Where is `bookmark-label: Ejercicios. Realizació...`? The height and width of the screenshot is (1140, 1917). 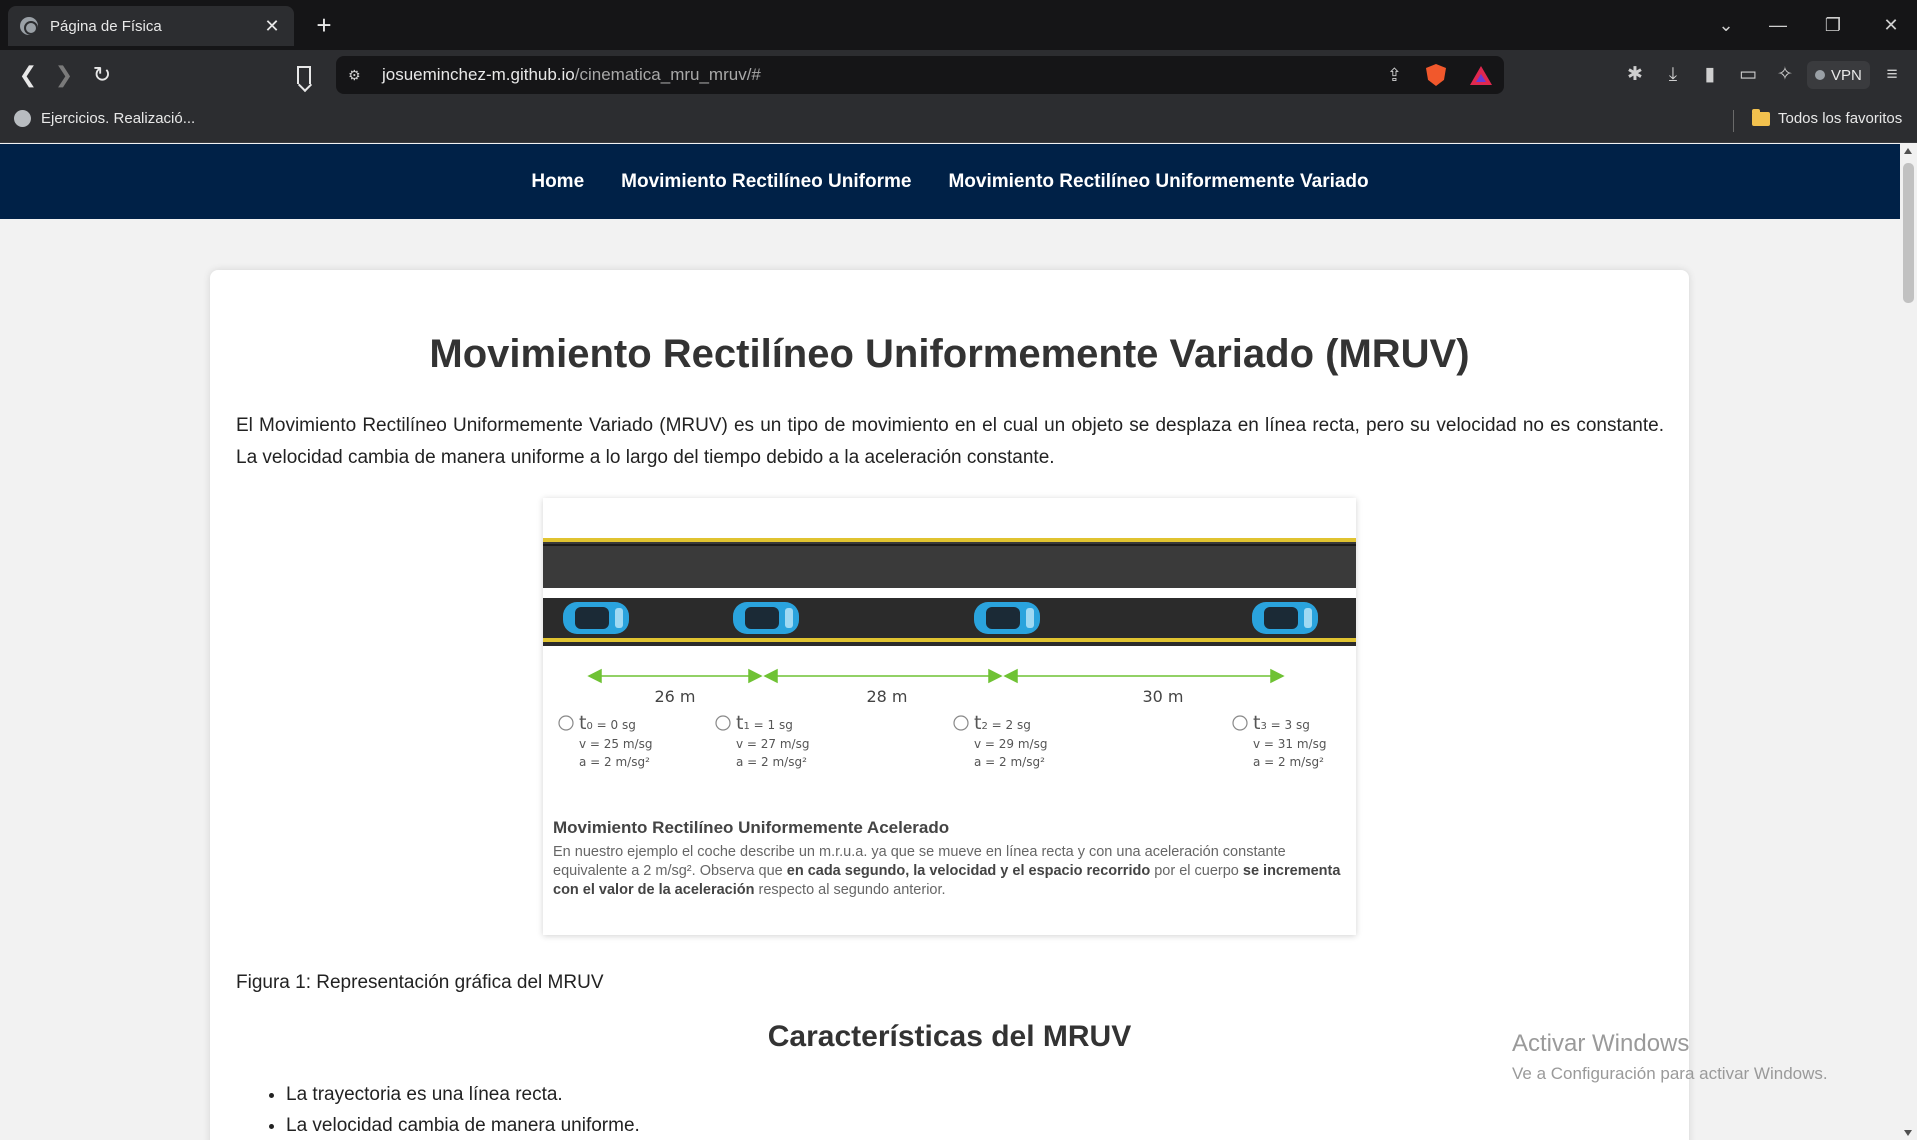
bookmark-label: Ejercicios. Realizació... is located at coordinates (118, 118).